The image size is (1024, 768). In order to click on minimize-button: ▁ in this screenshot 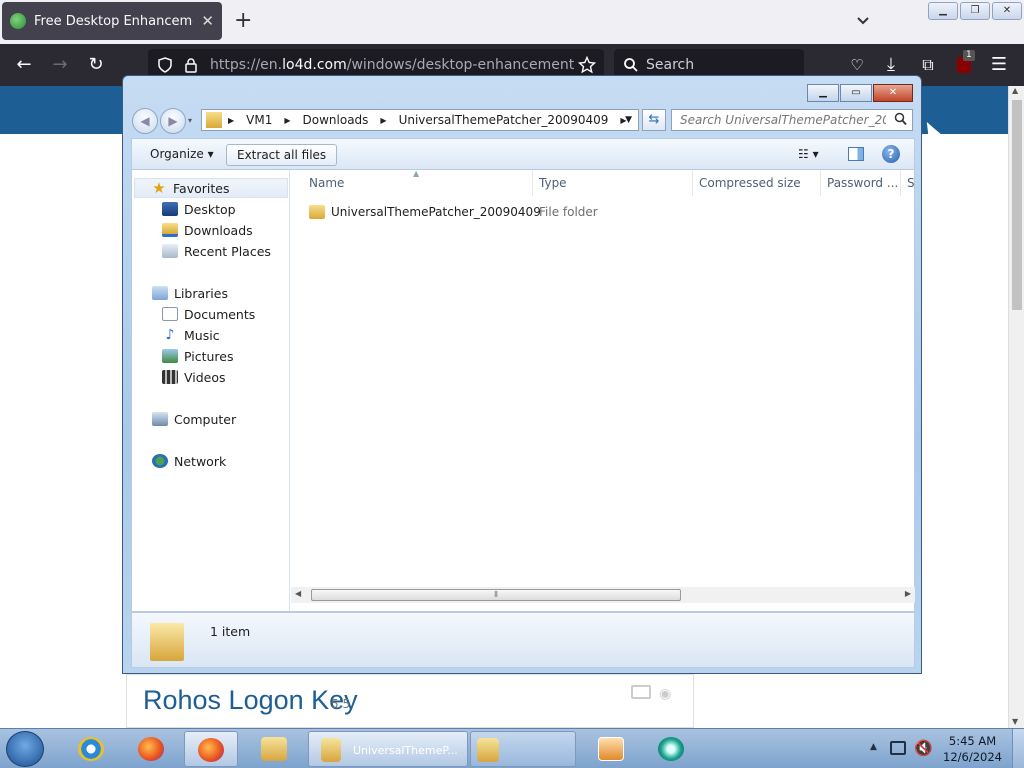, I will do `click(943, 11)`.